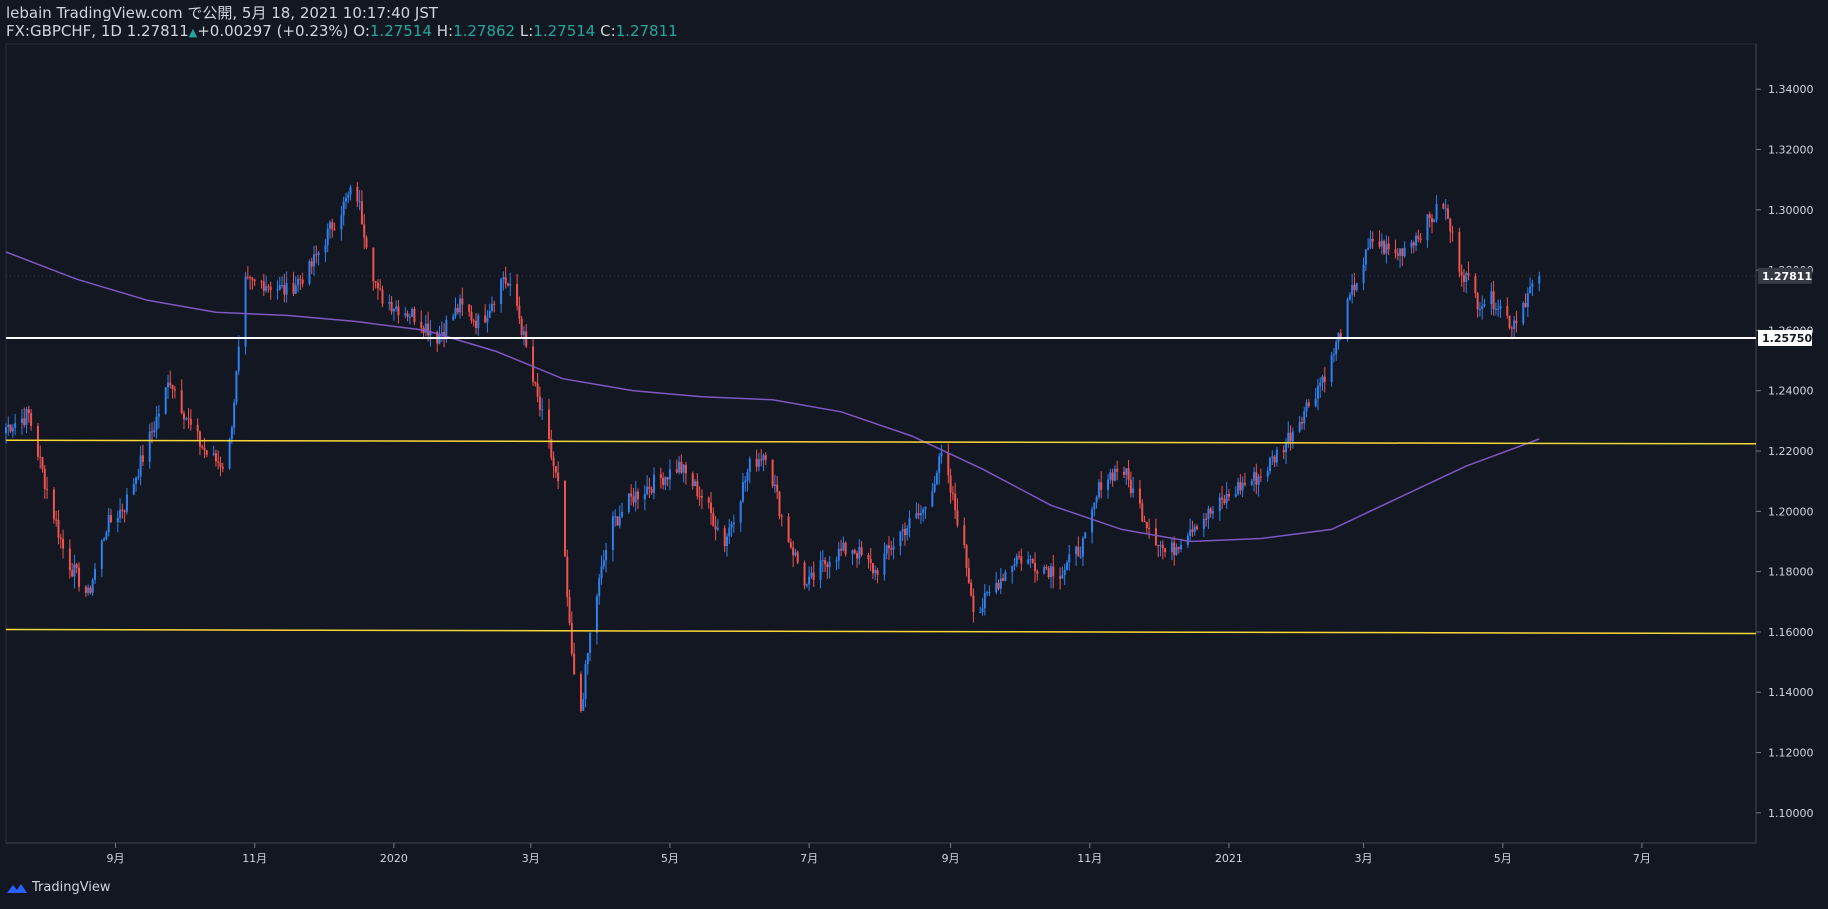 The width and height of the screenshot is (1828, 909). What do you see at coordinates (1791, 572) in the screenshot?
I see `y-tick-label: 1.18000` at bounding box center [1791, 572].